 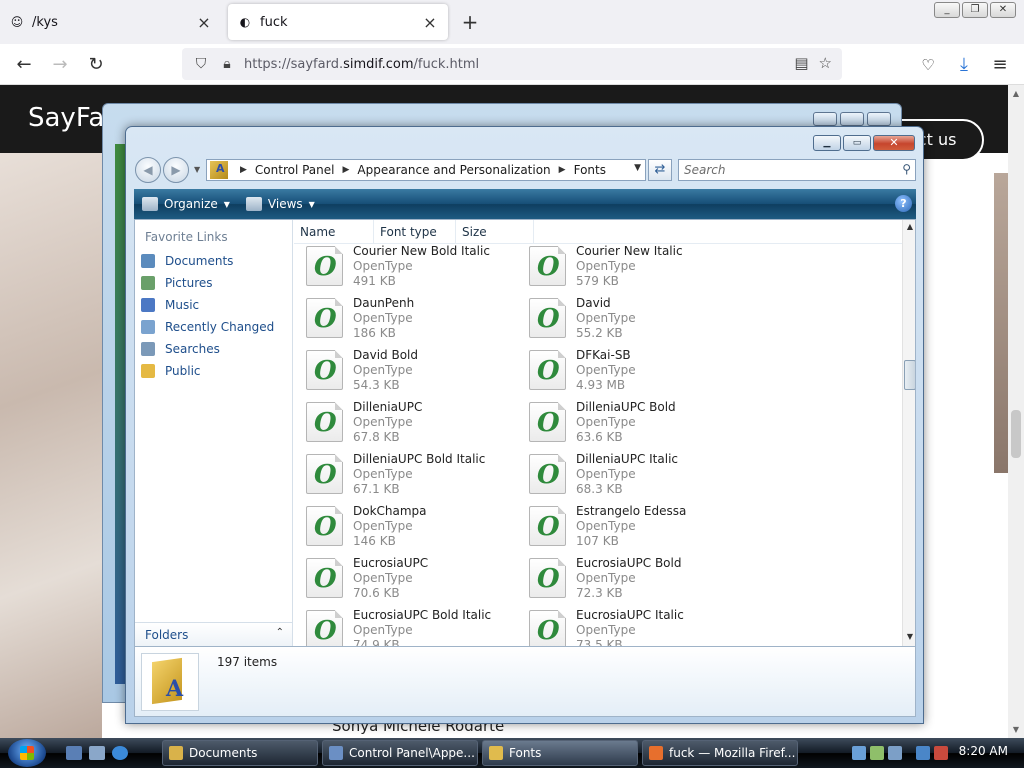 I want to click on font-item: EucrosiaUPC BoldOpenType72.3 KB, so click(x=627, y=578).